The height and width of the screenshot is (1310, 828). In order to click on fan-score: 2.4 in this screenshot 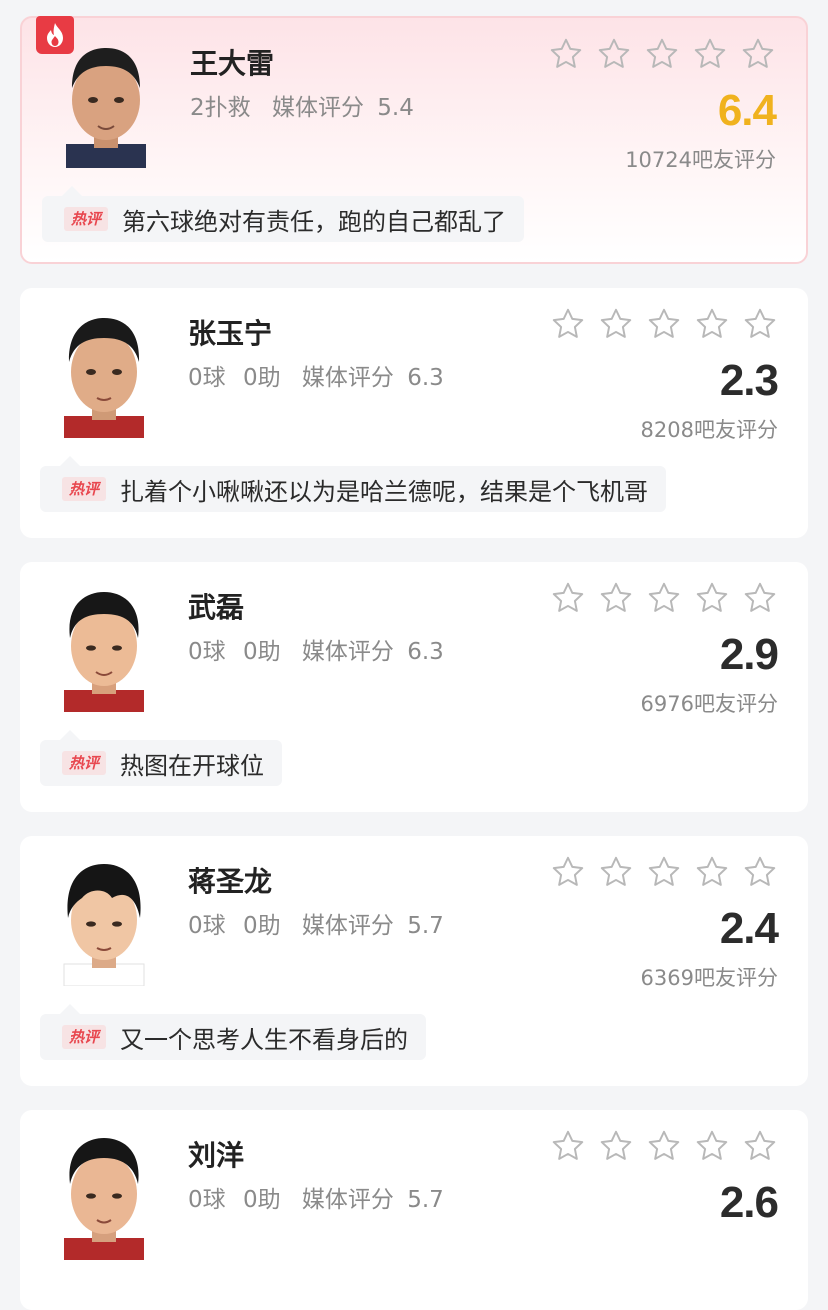, I will do `click(749, 928)`.